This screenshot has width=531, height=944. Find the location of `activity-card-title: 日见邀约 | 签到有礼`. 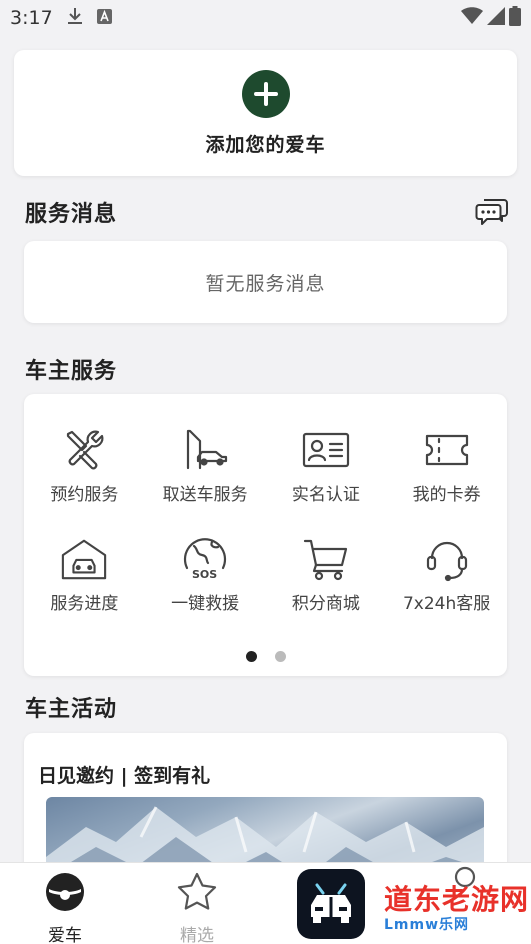

activity-card-title: 日见邀约 | 签到有礼 is located at coordinates (124, 776).